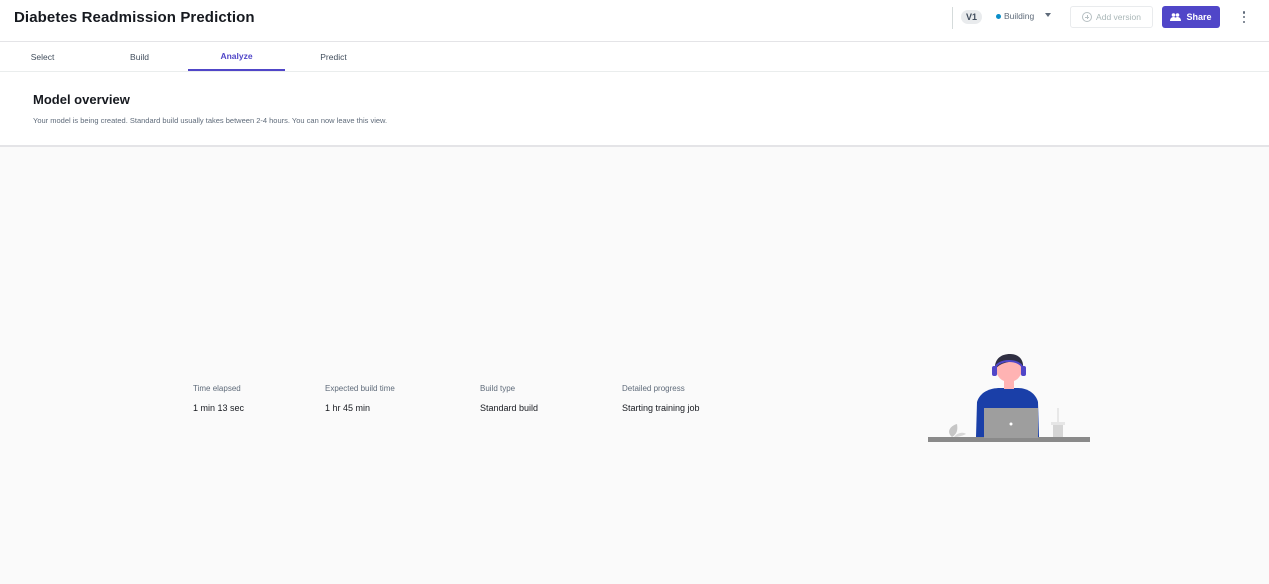  I want to click on stat-value: 1 min 13 sec, so click(219, 408).